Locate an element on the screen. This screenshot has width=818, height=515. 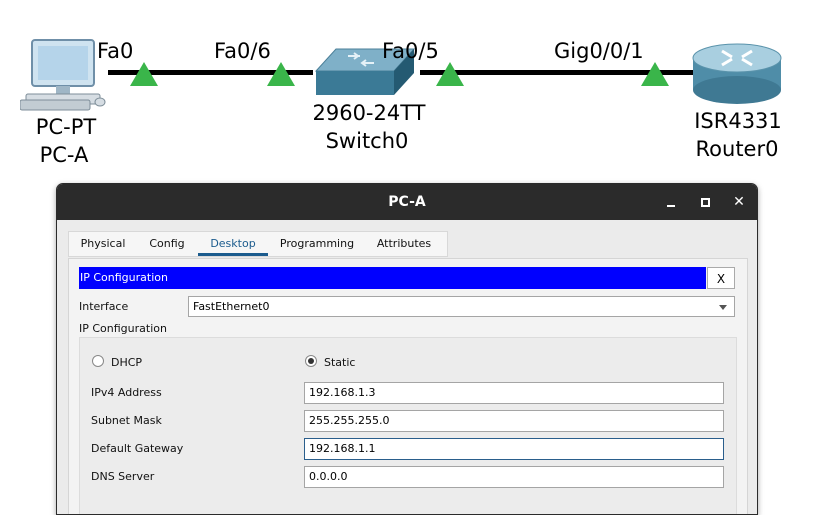
default-gateway-input: 192.168.1.1 is located at coordinates (514, 449).